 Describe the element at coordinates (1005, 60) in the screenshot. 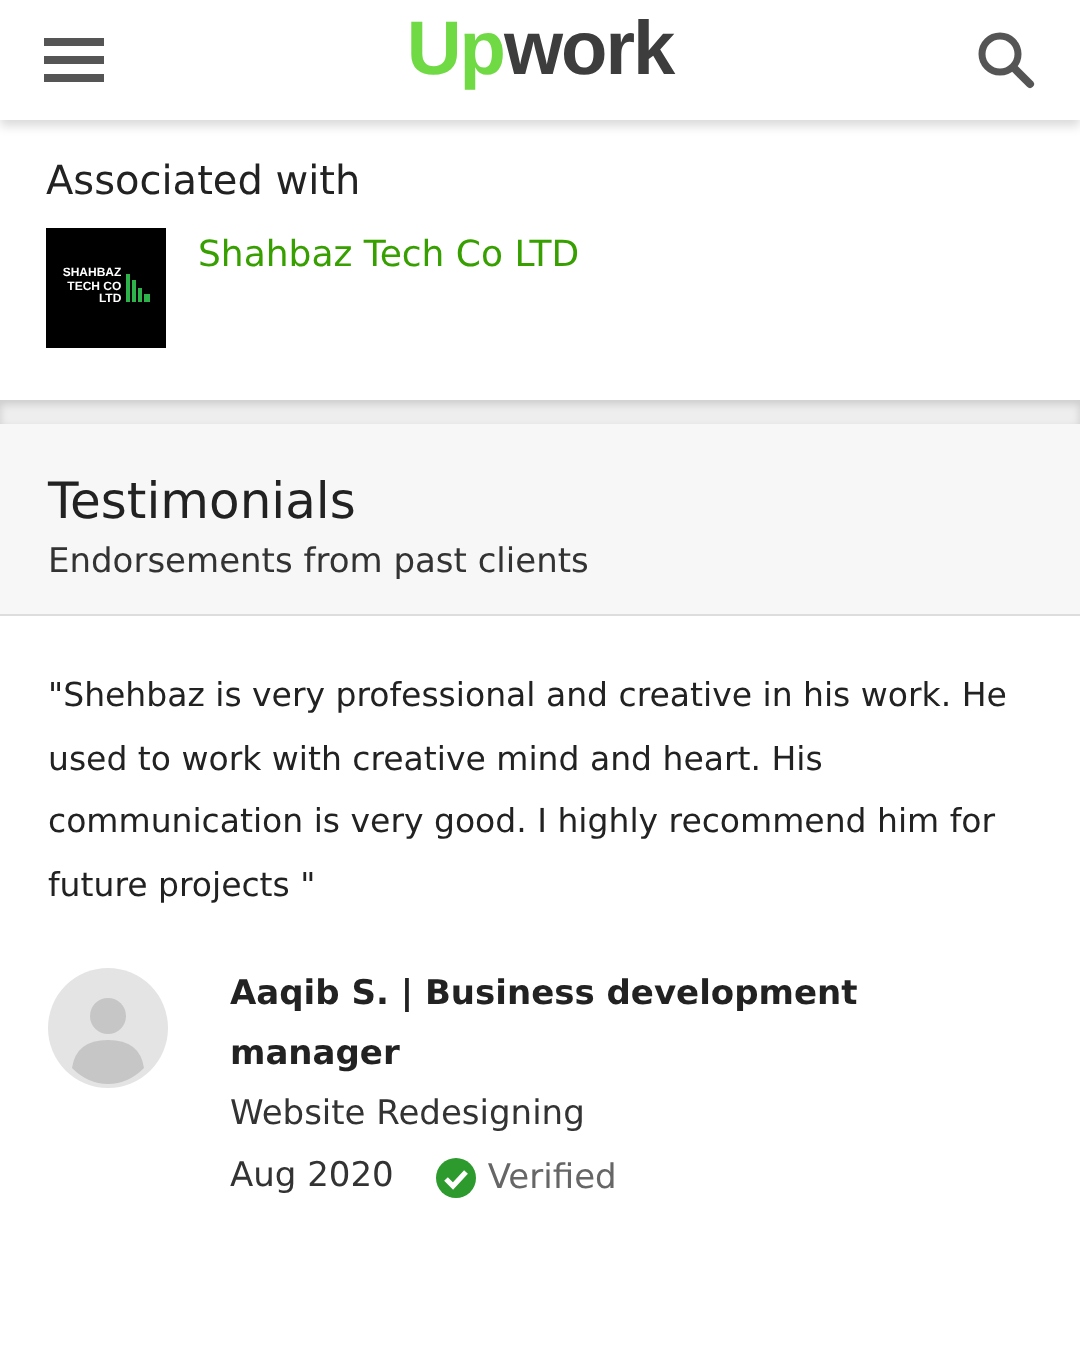

I see `search-icon` at that location.